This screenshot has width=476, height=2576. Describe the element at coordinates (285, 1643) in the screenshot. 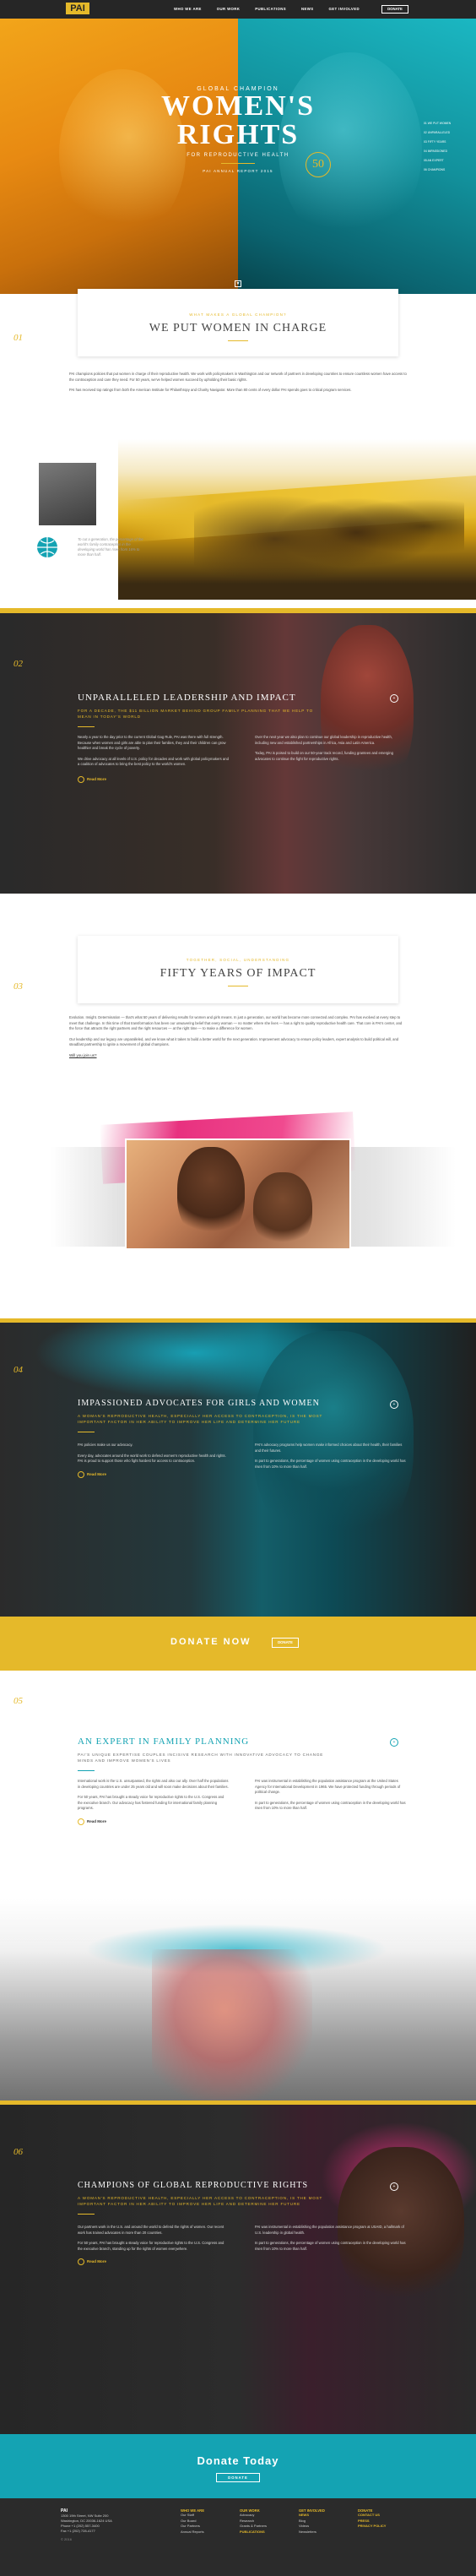

I see `donate-now-button: DONATE` at that location.